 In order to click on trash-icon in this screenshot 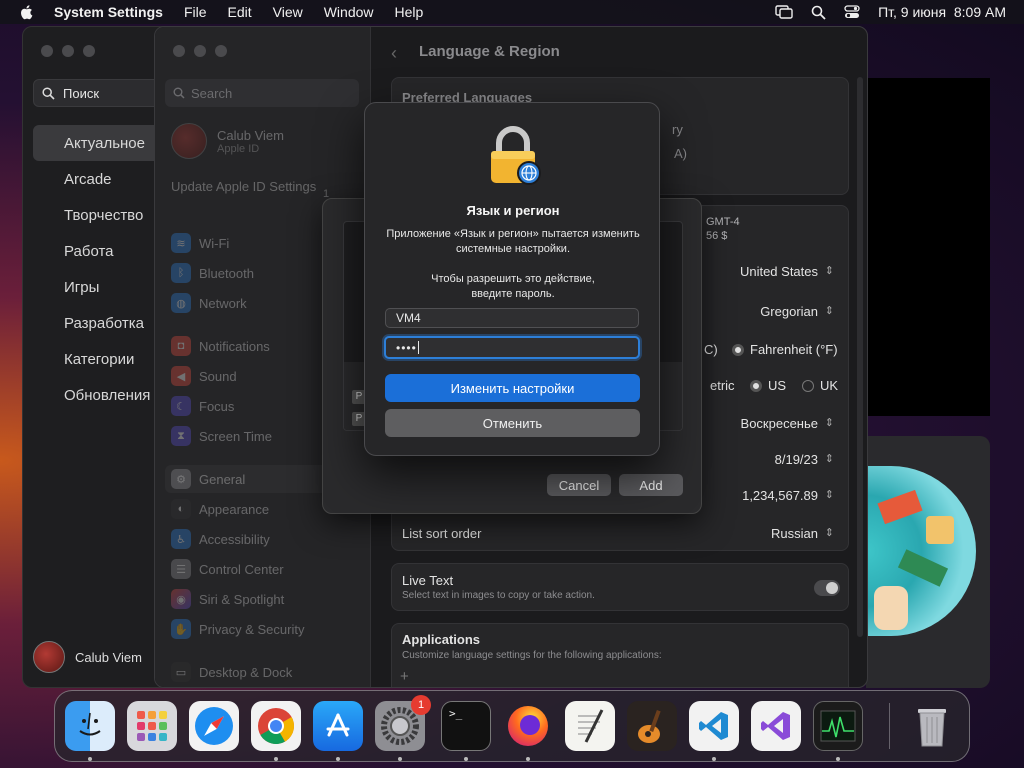, I will do `click(932, 726)`.